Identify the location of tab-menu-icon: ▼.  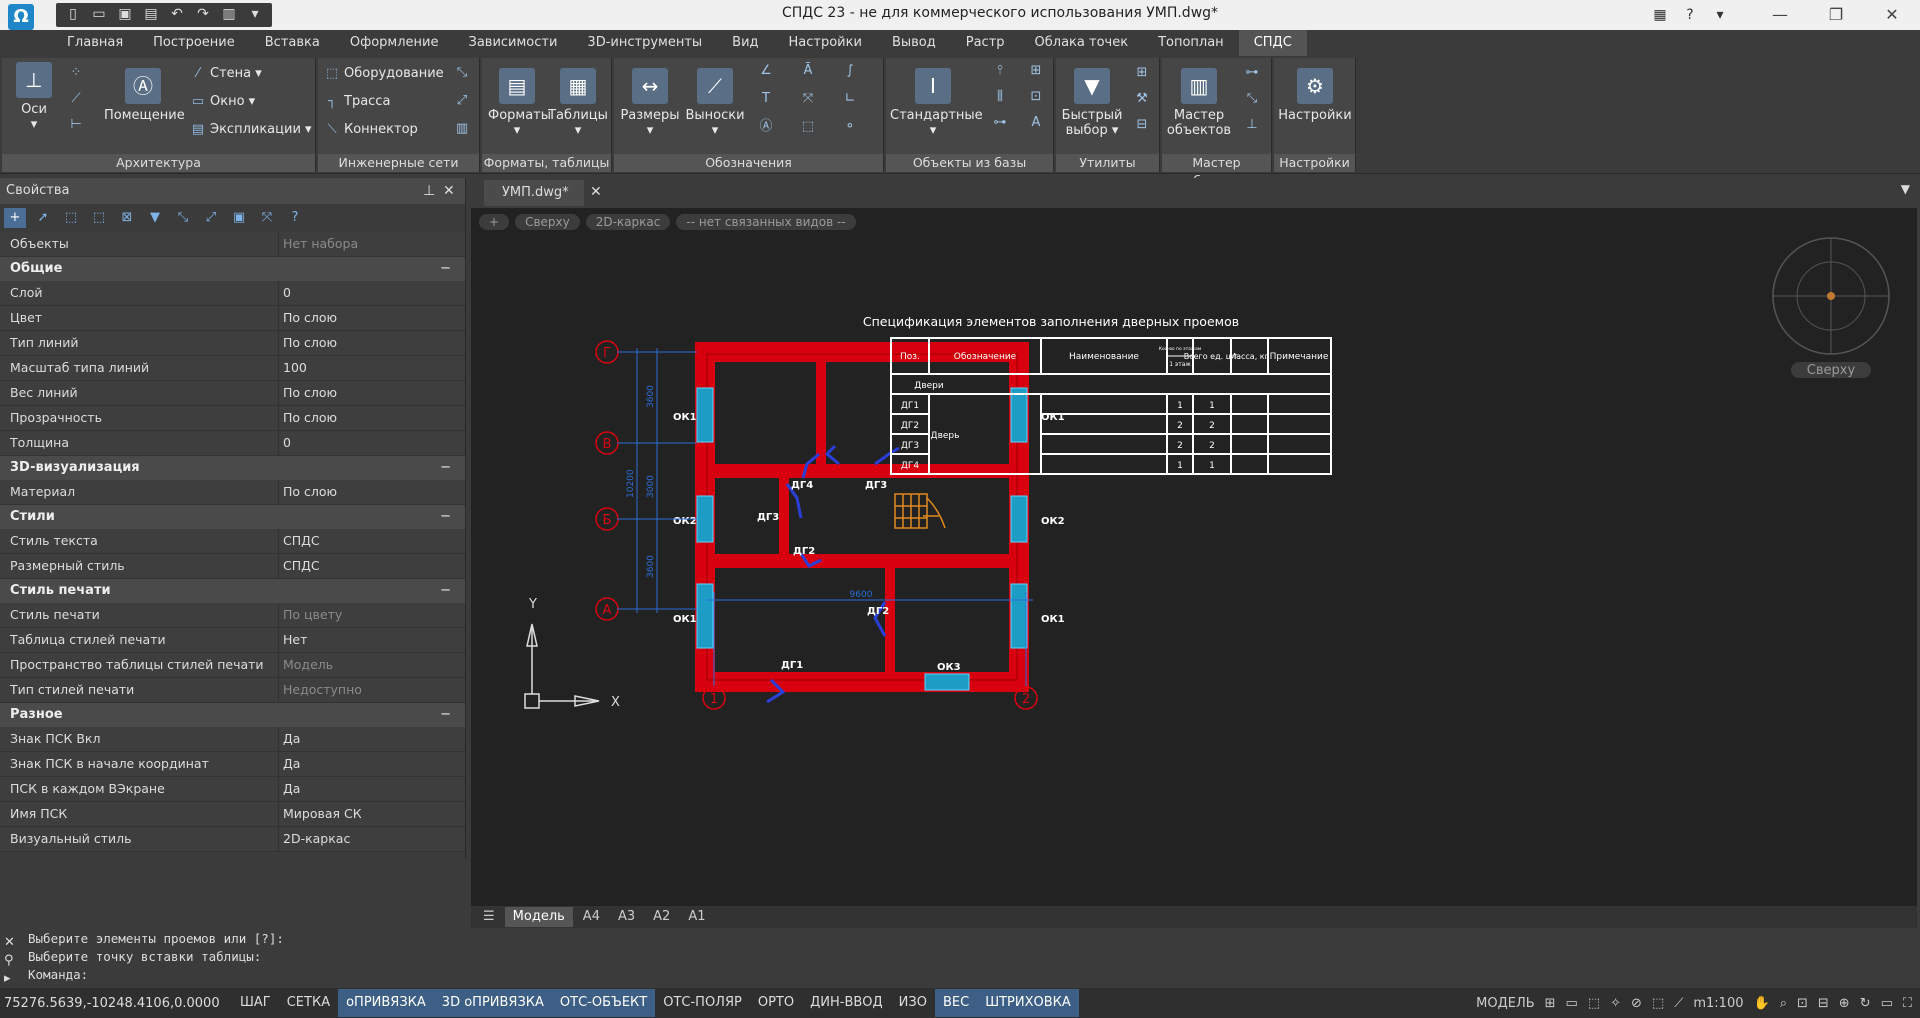
(1905, 189).